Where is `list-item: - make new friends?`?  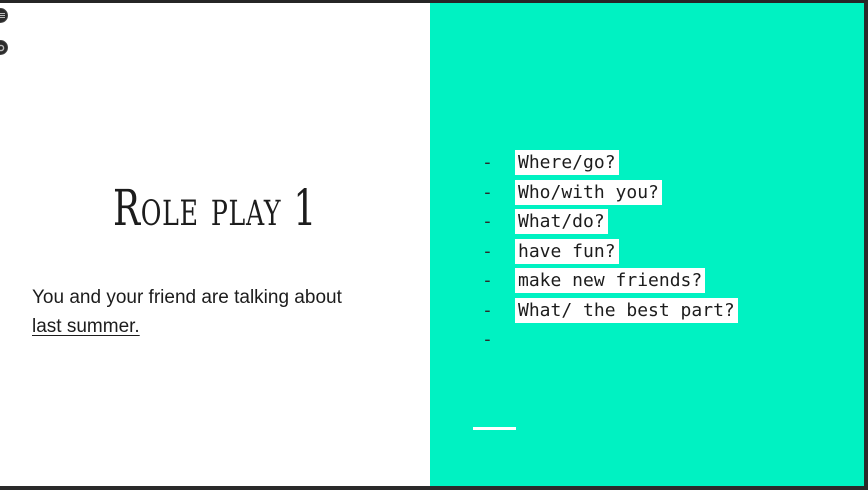
list-item: - make new friends? is located at coordinates (610, 281).